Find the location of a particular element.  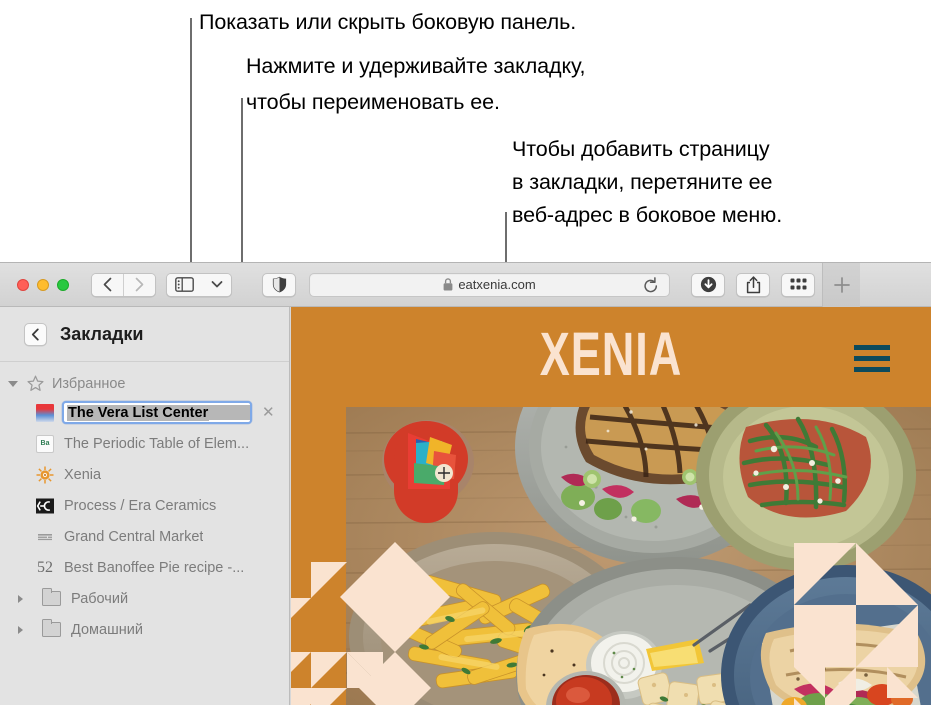

plus-icon is located at coordinates (841, 284).